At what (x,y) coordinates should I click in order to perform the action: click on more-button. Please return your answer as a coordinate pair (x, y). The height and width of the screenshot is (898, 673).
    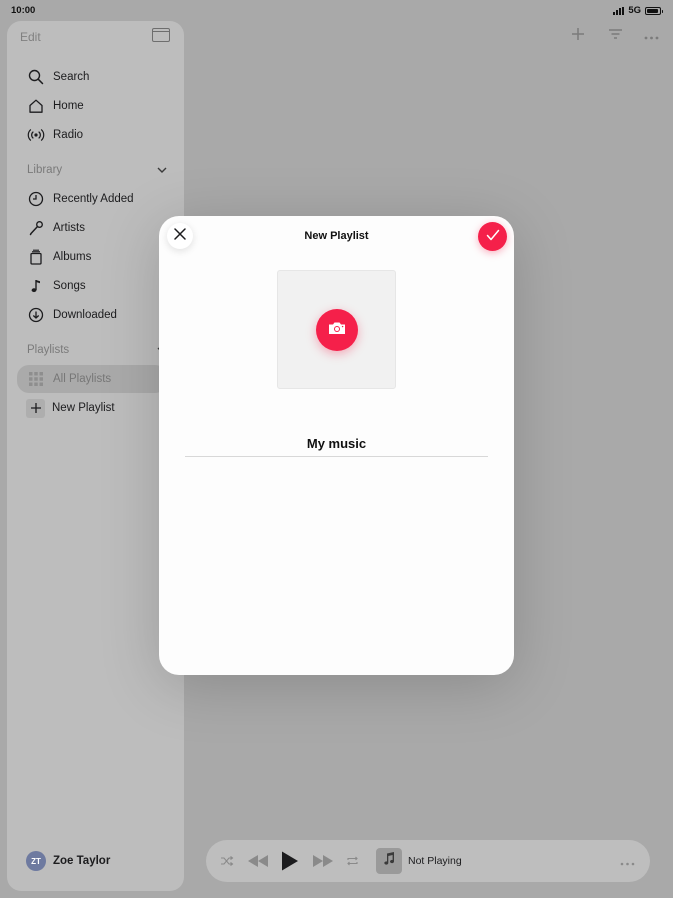
    Looking at the image, I should click on (651, 36).